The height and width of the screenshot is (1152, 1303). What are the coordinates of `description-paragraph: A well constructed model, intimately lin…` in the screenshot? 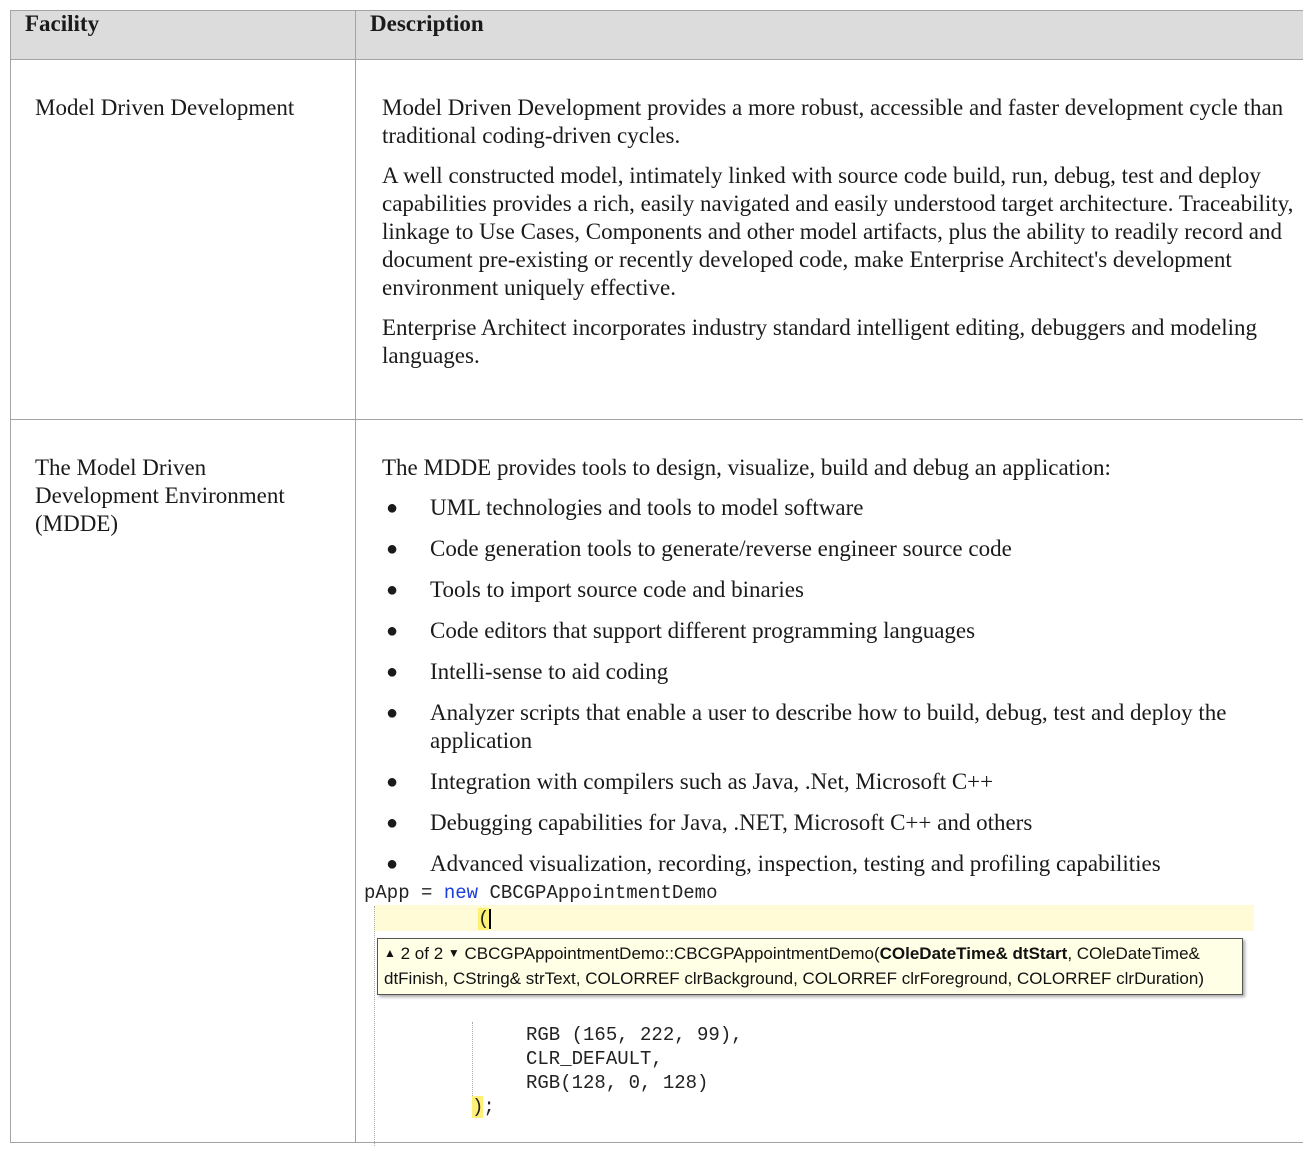 It's located at (838, 231).